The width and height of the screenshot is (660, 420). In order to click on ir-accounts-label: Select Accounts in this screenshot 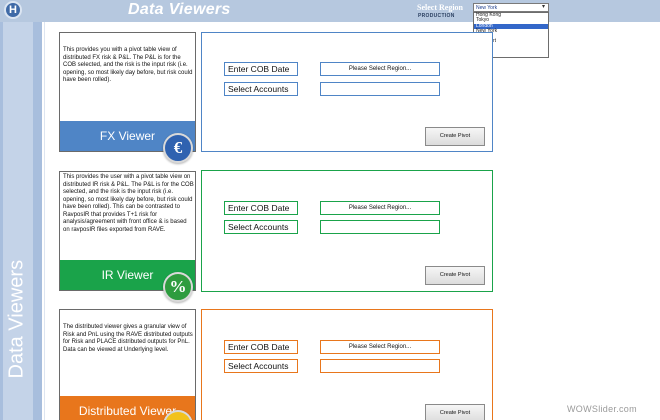, I will do `click(261, 227)`.